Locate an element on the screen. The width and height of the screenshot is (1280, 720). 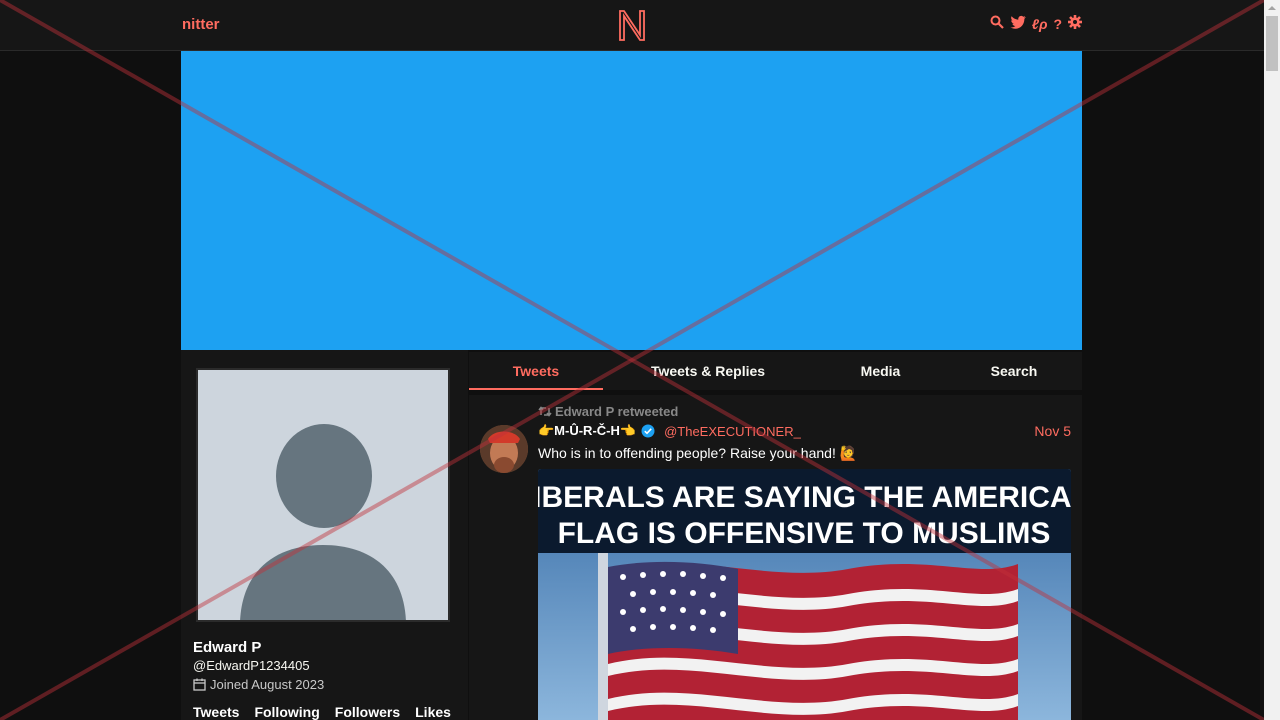
verified-icon is located at coordinates (648, 431).